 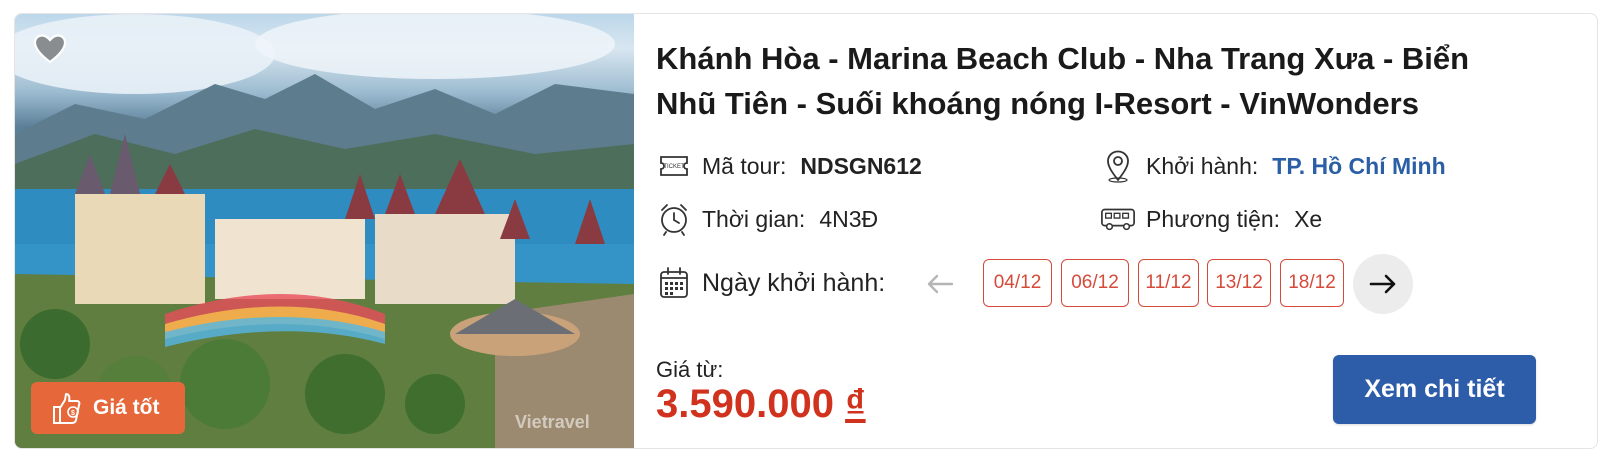 What do you see at coordinates (1202, 165) in the screenshot?
I see `departure-label: Khởi hành:` at bounding box center [1202, 165].